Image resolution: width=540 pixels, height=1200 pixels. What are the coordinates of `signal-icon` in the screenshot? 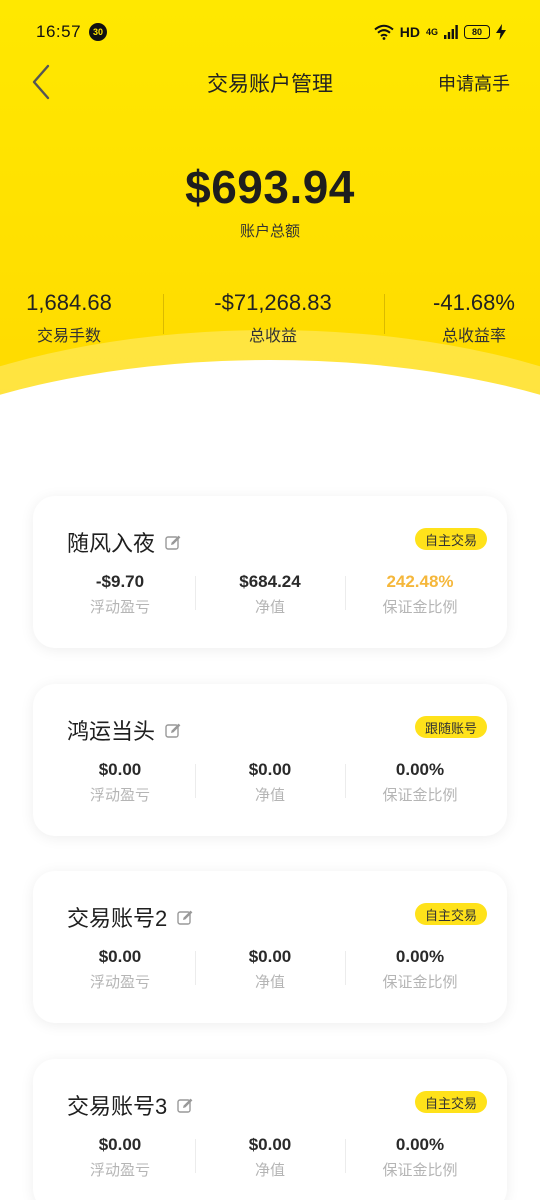 It's located at (451, 32).